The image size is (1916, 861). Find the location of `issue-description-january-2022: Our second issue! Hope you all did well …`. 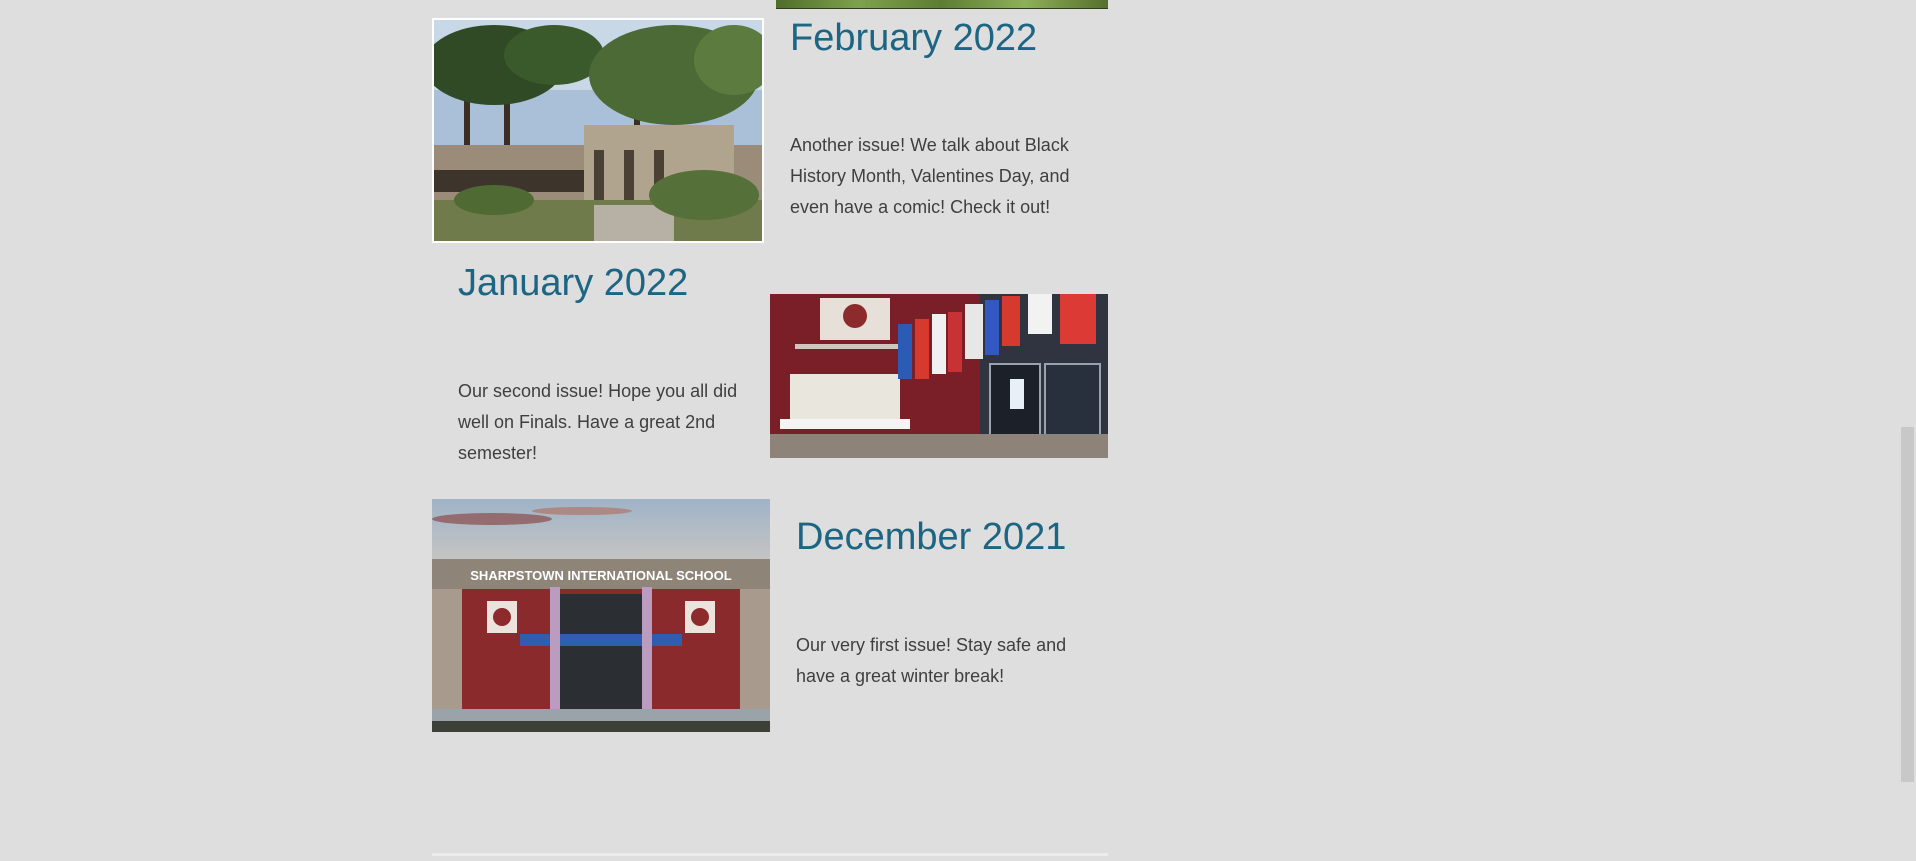

issue-description-january-2022: Our second issue! Hope you all did well … is located at coordinates (598, 422).